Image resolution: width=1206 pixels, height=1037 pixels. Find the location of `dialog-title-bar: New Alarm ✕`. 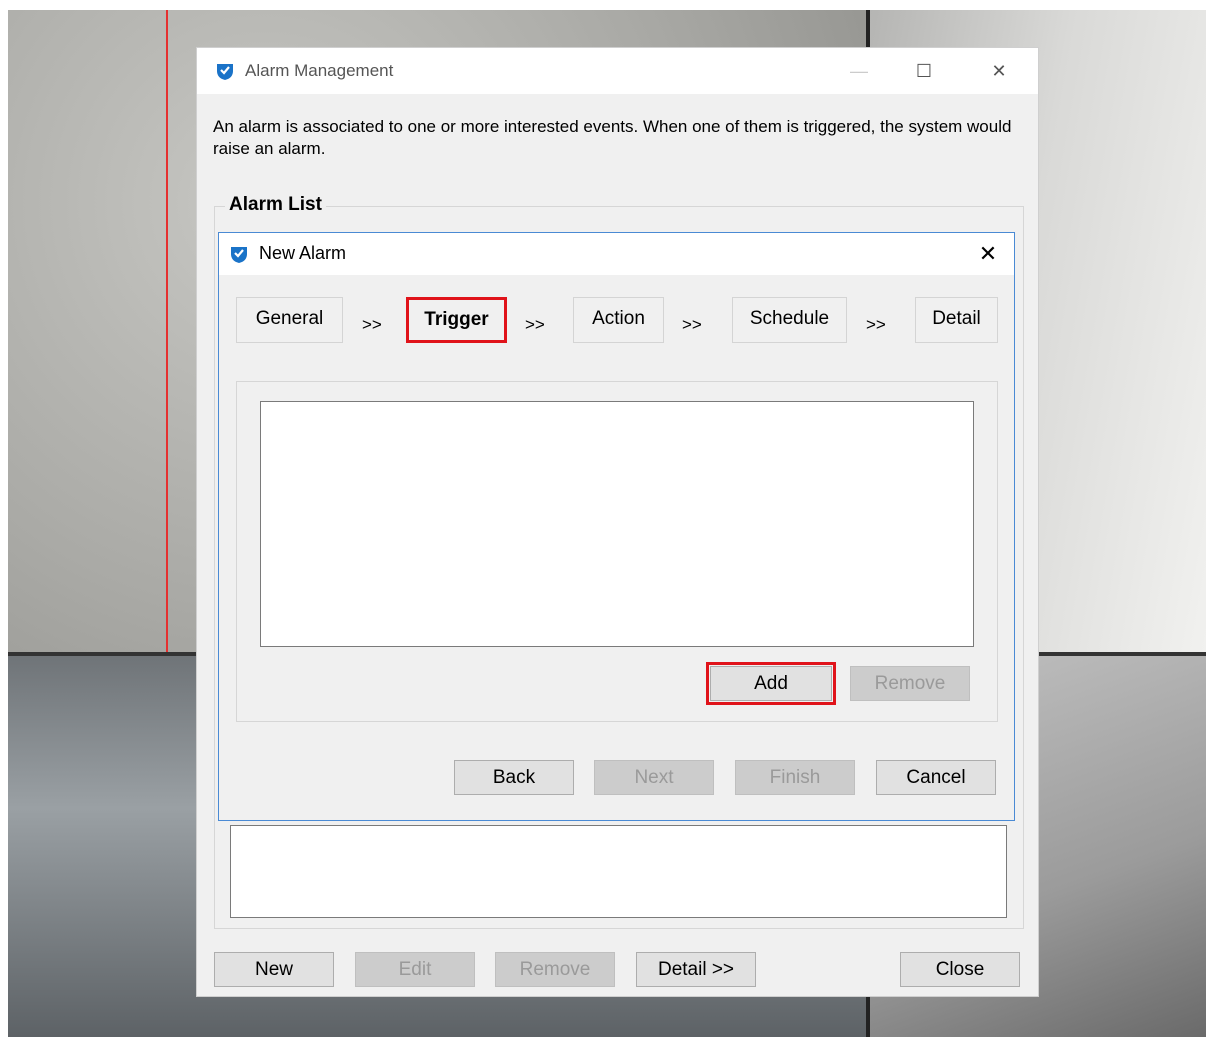

dialog-title-bar: New Alarm ✕ is located at coordinates (616, 254).